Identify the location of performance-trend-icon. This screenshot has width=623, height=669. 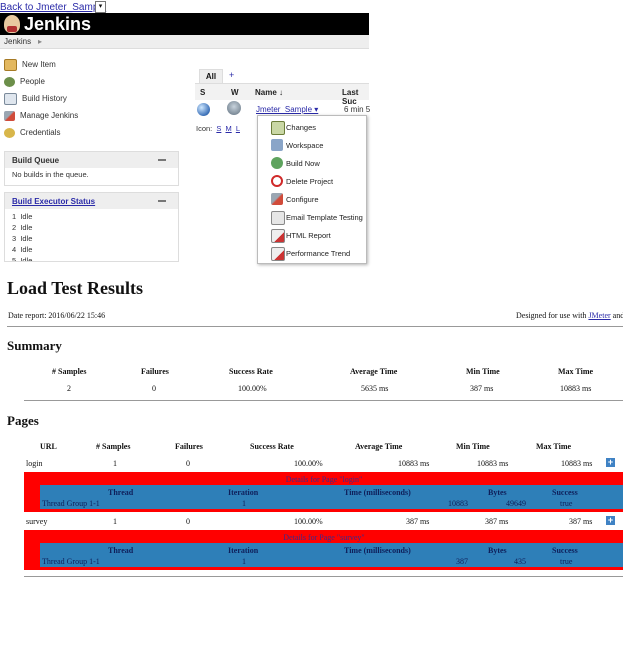
(278, 254).